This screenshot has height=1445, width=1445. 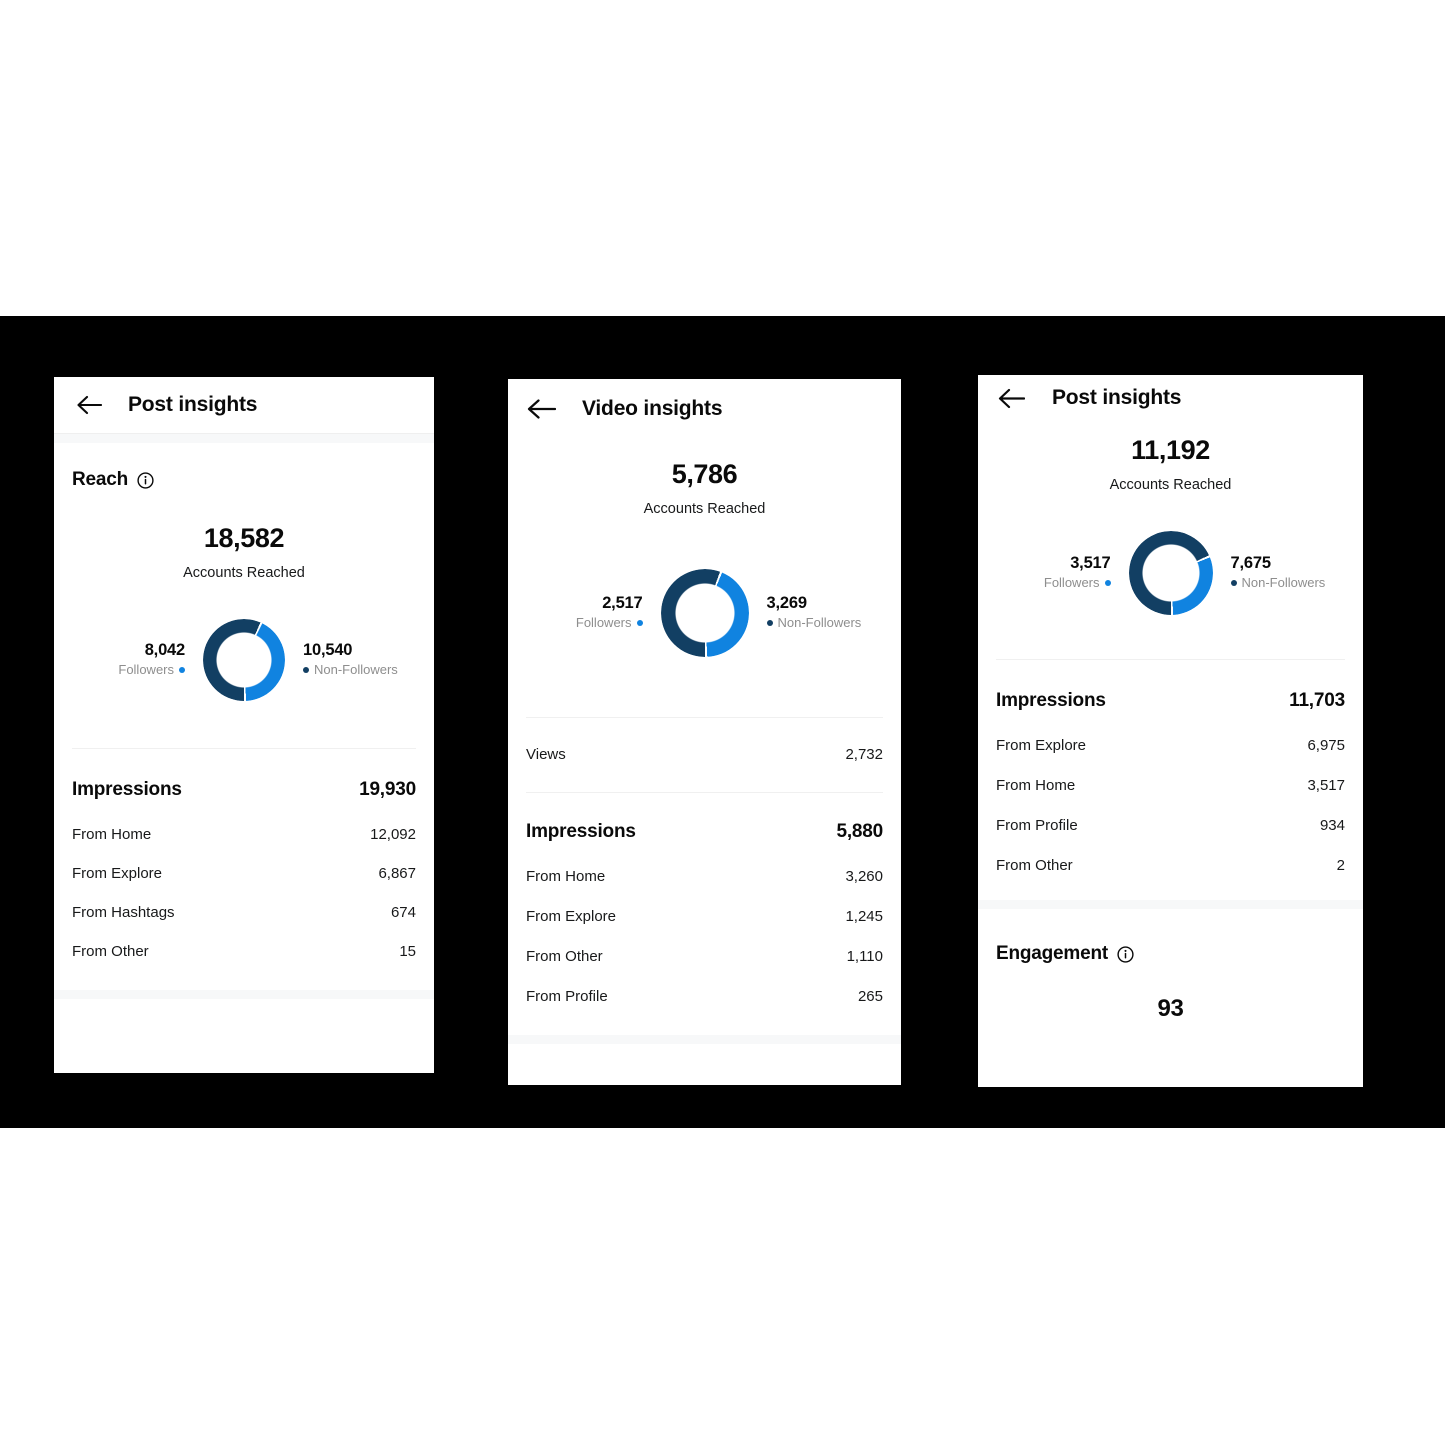 What do you see at coordinates (870, 996) in the screenshot?
I see `row-value: 265` at bounding box center [870, 996].